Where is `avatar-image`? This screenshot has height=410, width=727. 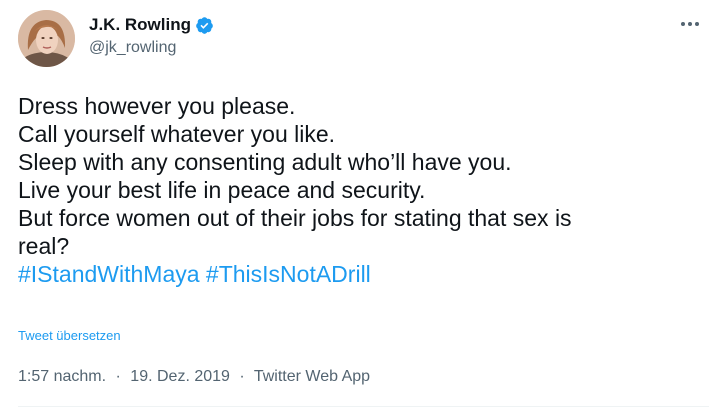 avatar-image is located at coordinates (46, 38).